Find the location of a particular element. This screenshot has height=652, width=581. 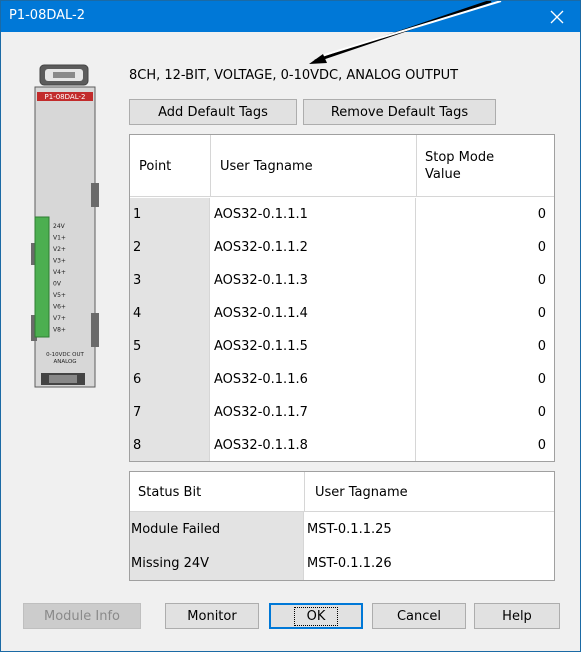

user-tagname-cell: AOS32-0.1.1.5 is located at coordinates (313, 346).